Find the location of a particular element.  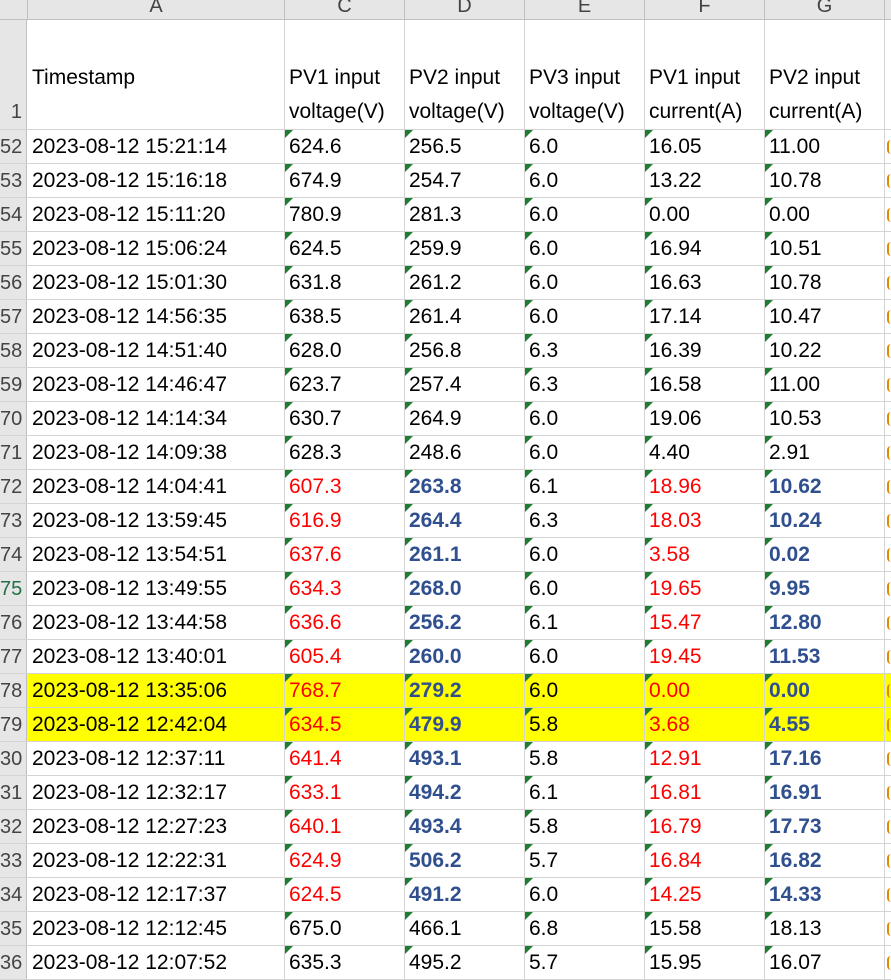

cell-pv1-current: 3.68 is located at coordinates (705, 724).